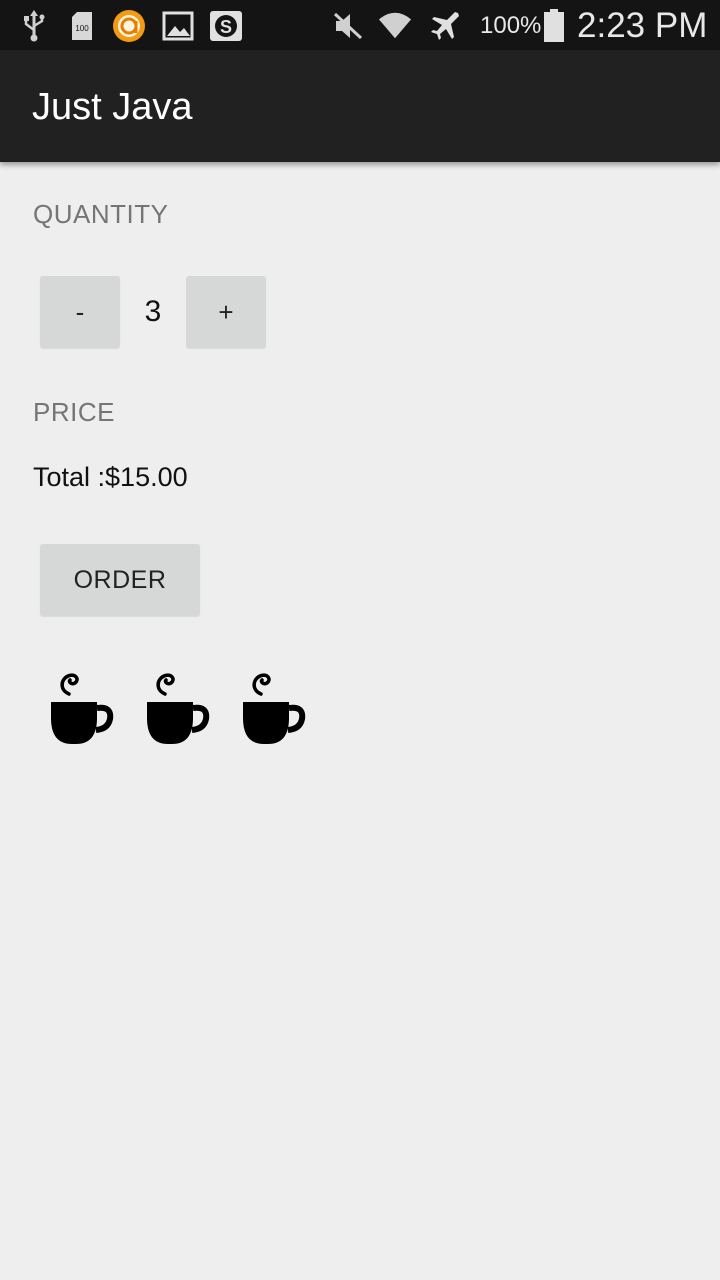  What do you see at coordinates (642, 25) in the screenshot?
I see `status-time: 2:23 PM` at bounding box center [642, 25].